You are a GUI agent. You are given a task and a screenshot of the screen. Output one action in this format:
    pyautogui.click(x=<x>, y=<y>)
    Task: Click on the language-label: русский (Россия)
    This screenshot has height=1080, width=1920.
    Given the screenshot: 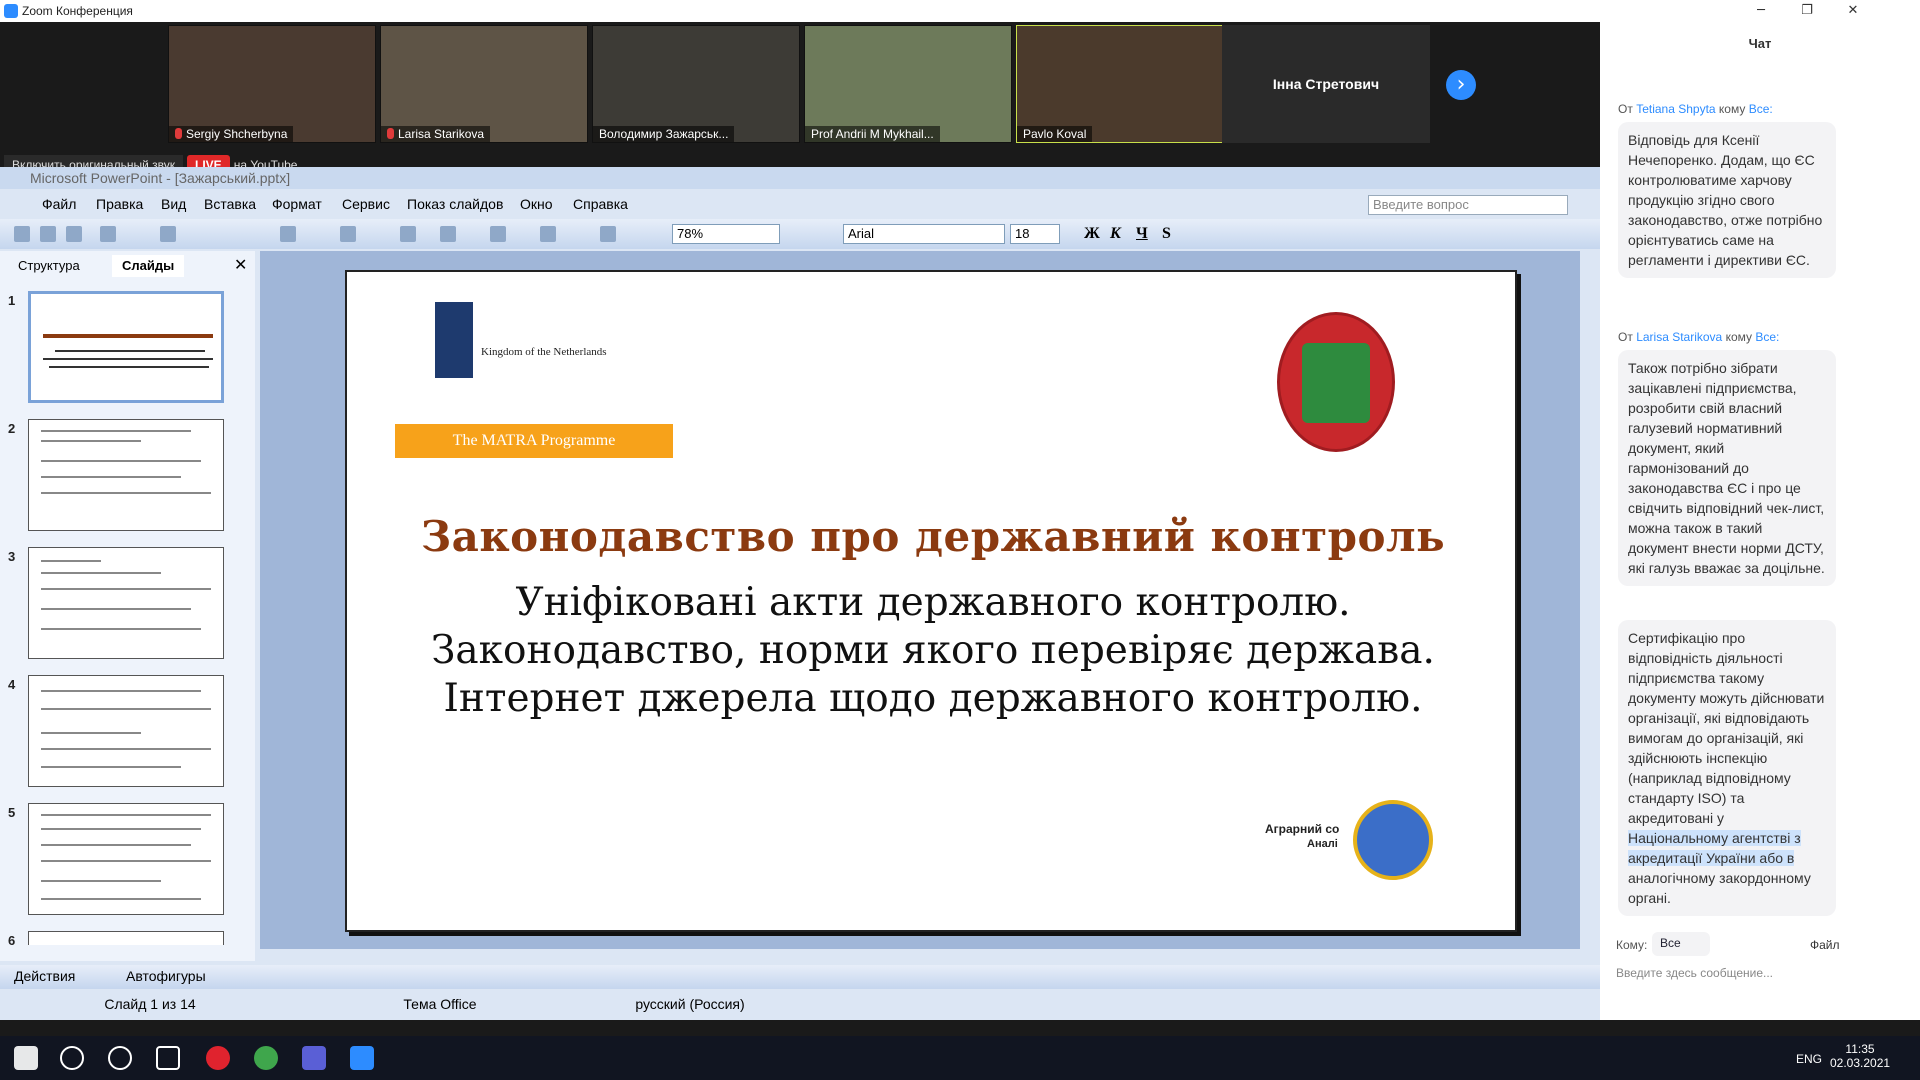 What is the action you would take?
    pyautogui.click(x=690, y=1004)
    